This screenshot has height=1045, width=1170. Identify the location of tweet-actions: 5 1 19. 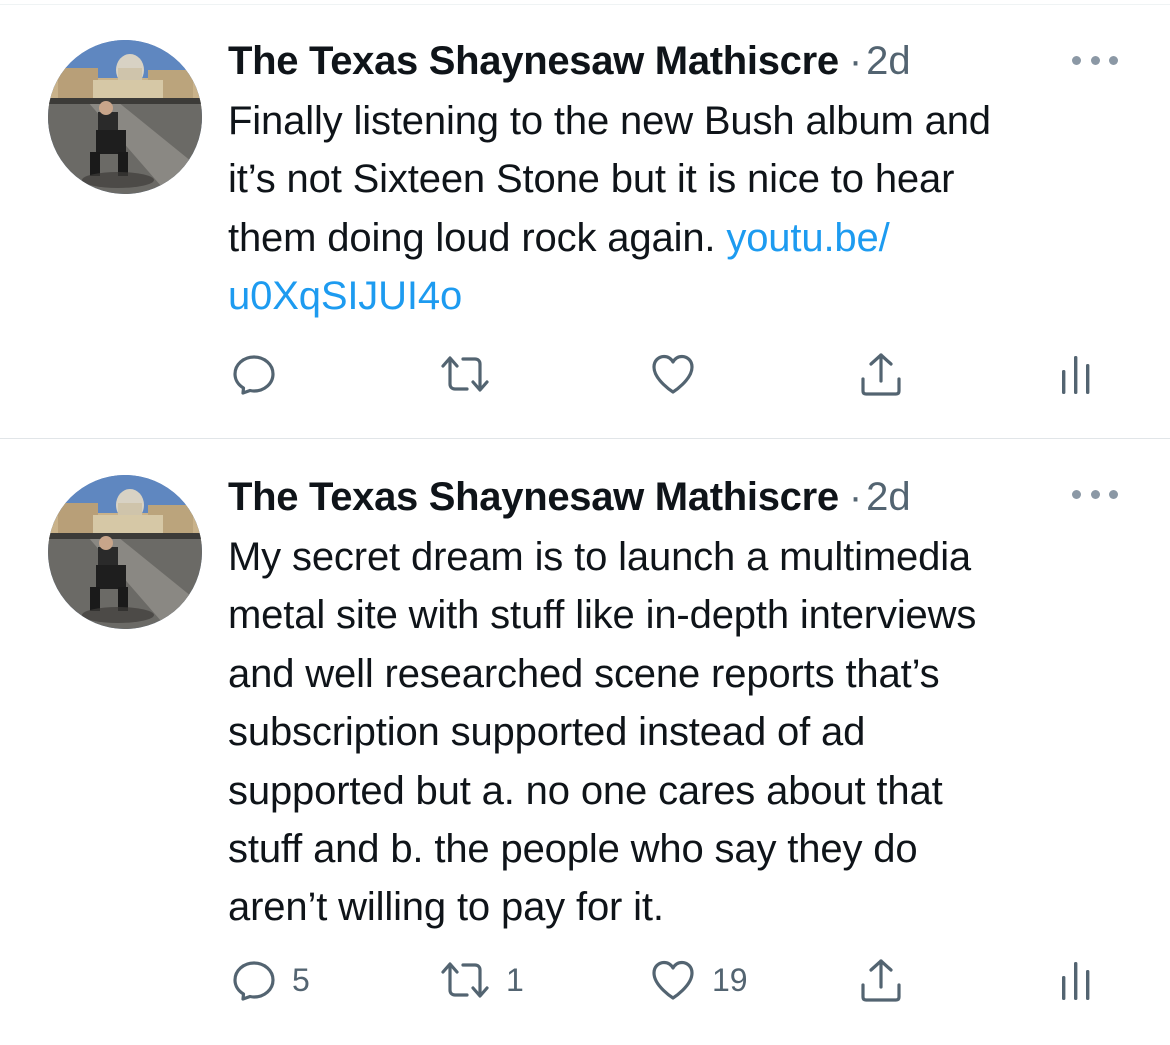
(585, 980).